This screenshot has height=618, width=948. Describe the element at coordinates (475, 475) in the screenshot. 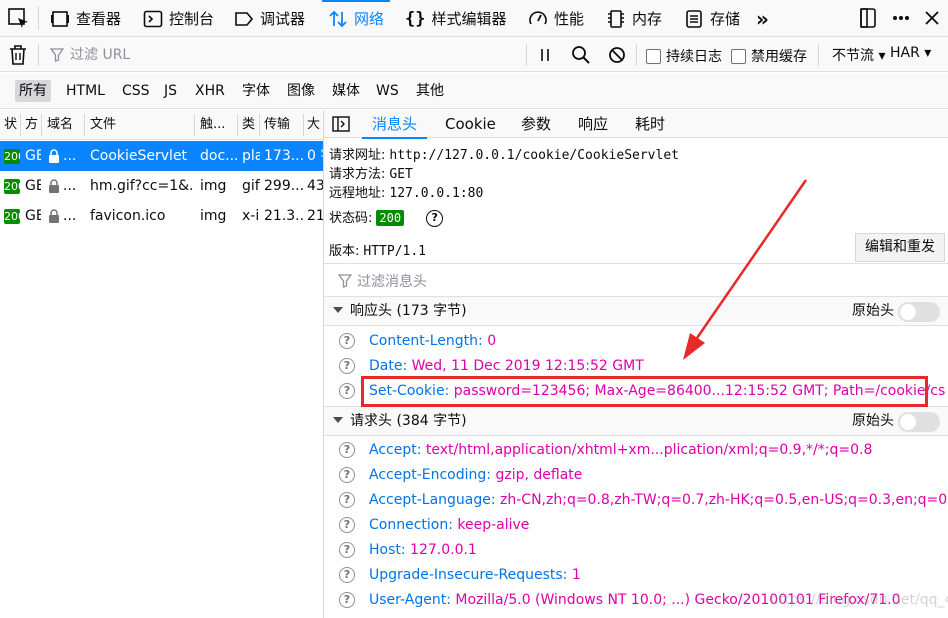

I see `header-text: Accept-Encoding: gzip, deflate` at that location.